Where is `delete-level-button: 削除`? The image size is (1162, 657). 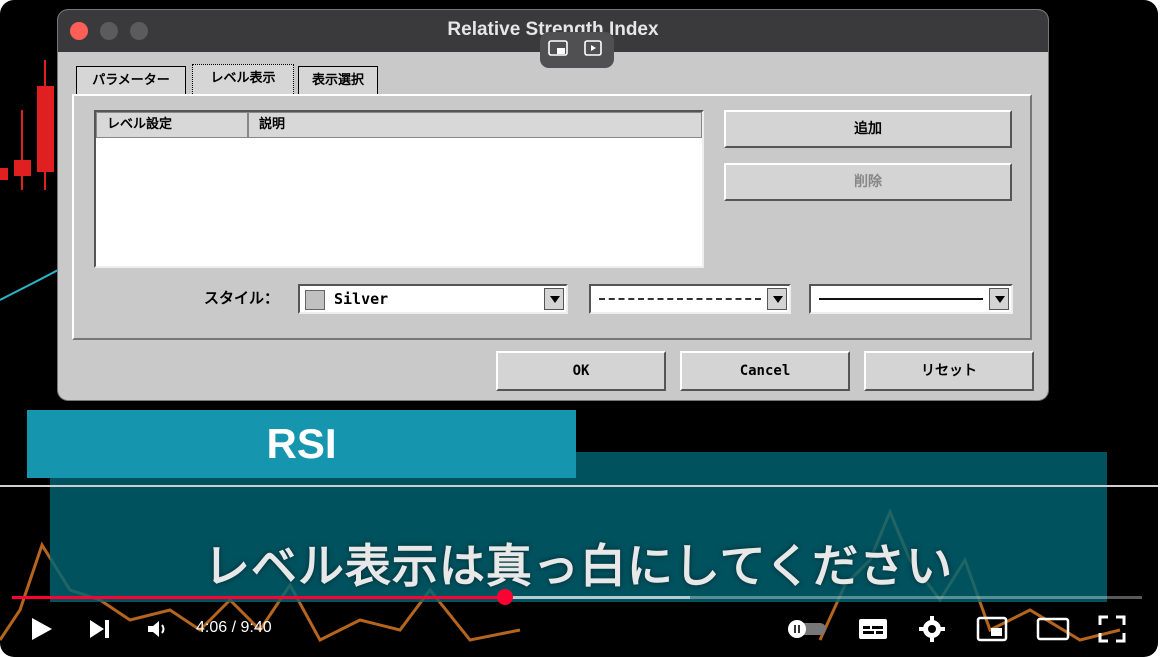 delete-level-button: 削除 is located at coordinates (868, 182).